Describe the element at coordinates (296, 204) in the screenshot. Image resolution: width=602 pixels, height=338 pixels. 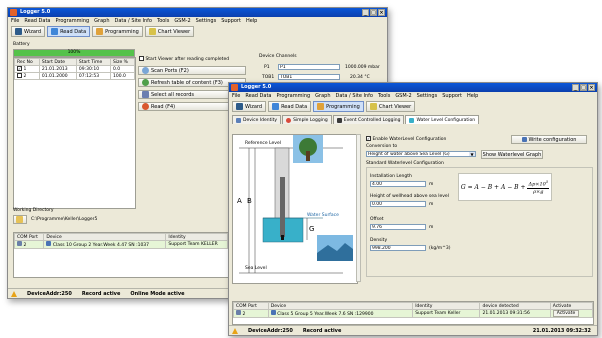
I see `diagram-svg` at that location.